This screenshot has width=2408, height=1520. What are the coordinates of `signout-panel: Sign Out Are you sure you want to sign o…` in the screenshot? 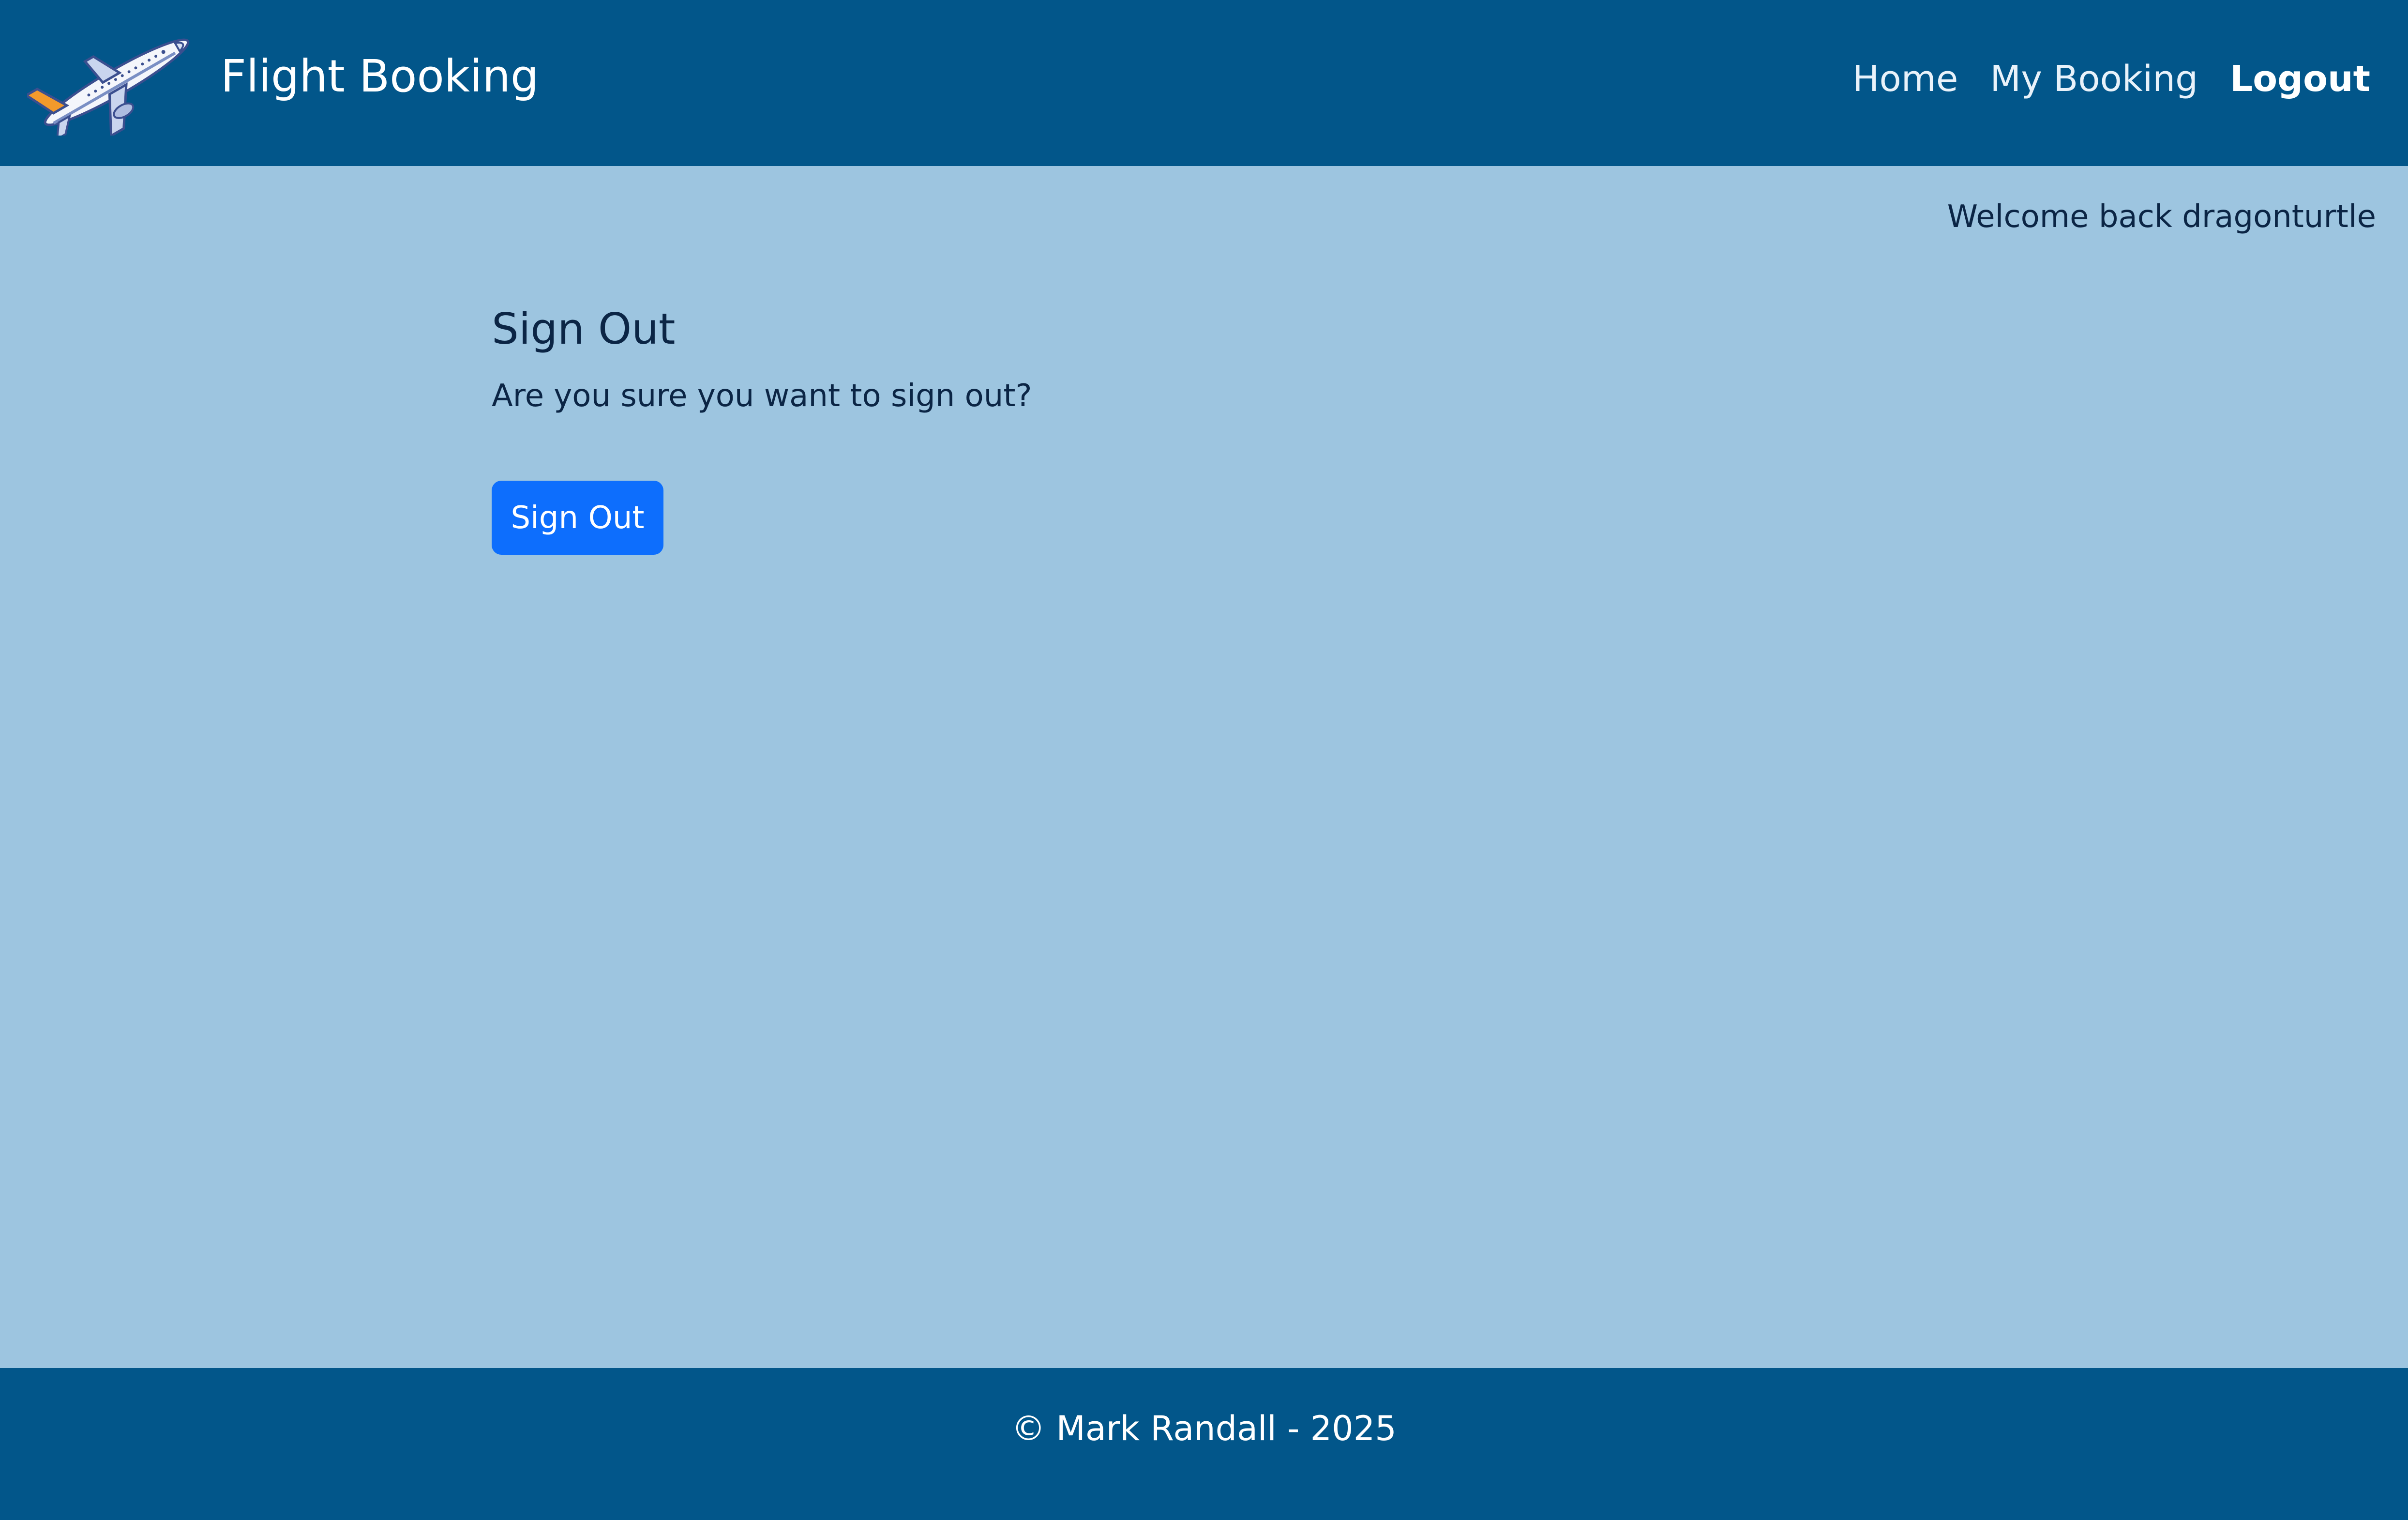 It's located at (762, 429).